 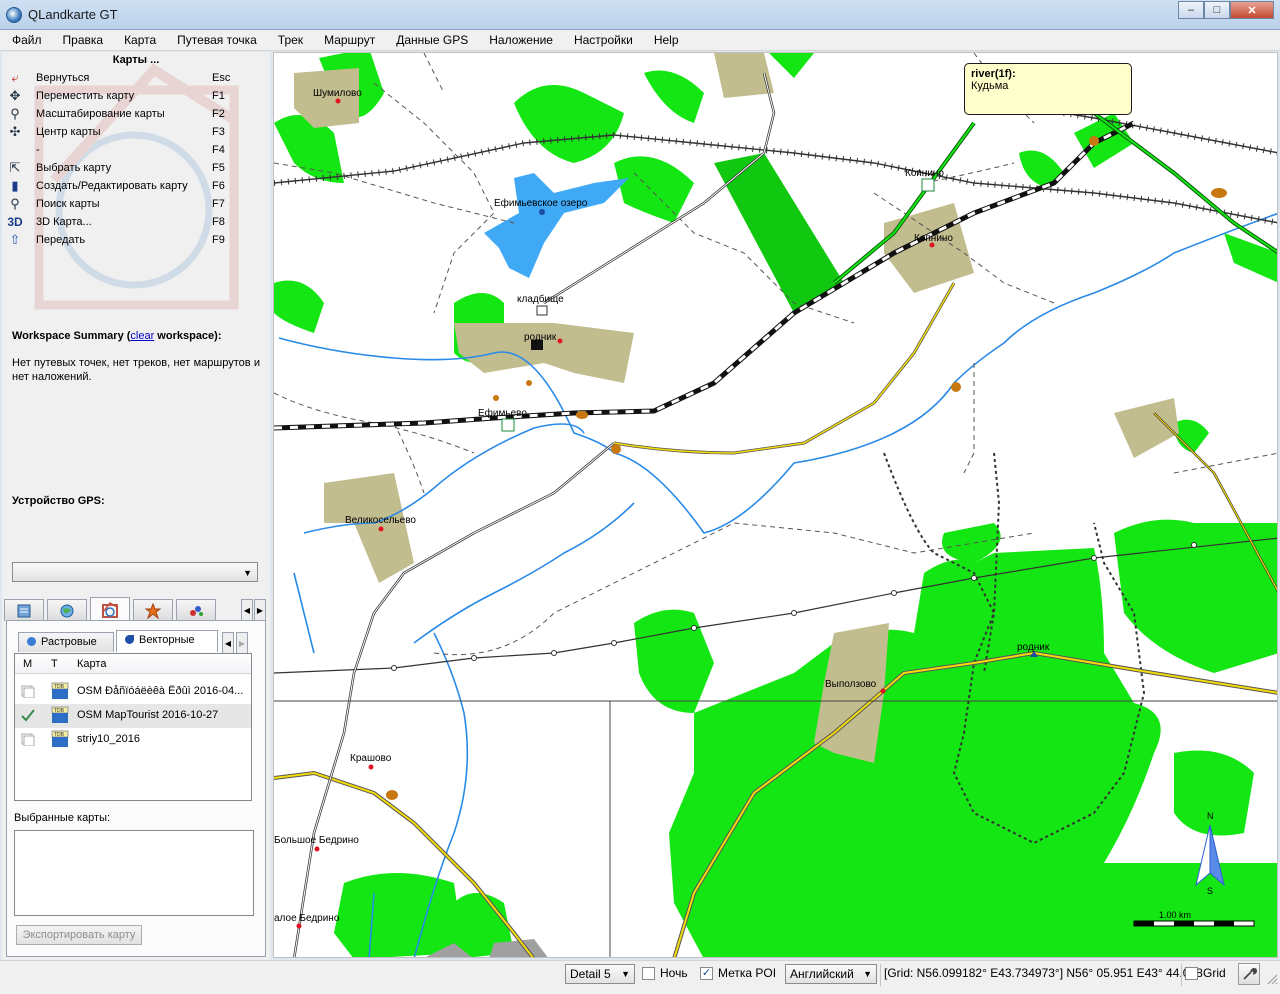 What do you see at coordinates (129, 639) in the screenshot?
I see `vector-icon` at bounding box center [129, 639].